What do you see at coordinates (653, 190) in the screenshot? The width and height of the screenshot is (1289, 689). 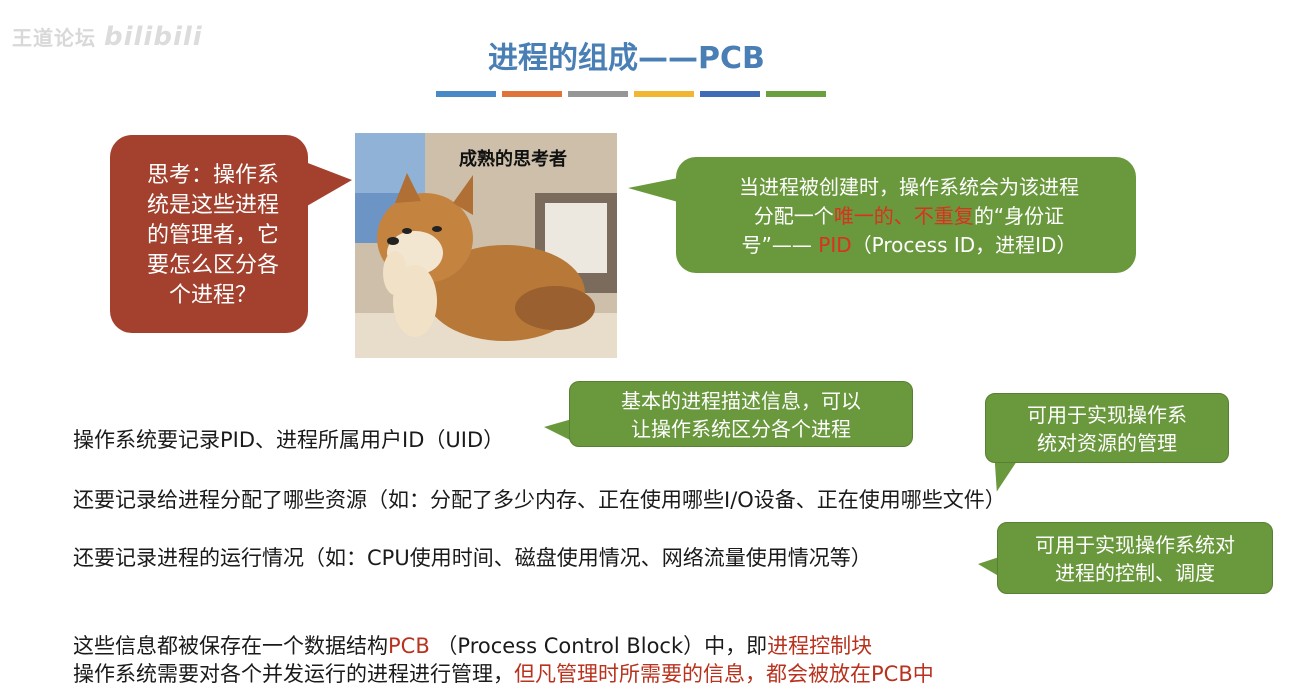 I see `pid-bubble-tail` at bounding box center [653, 190].